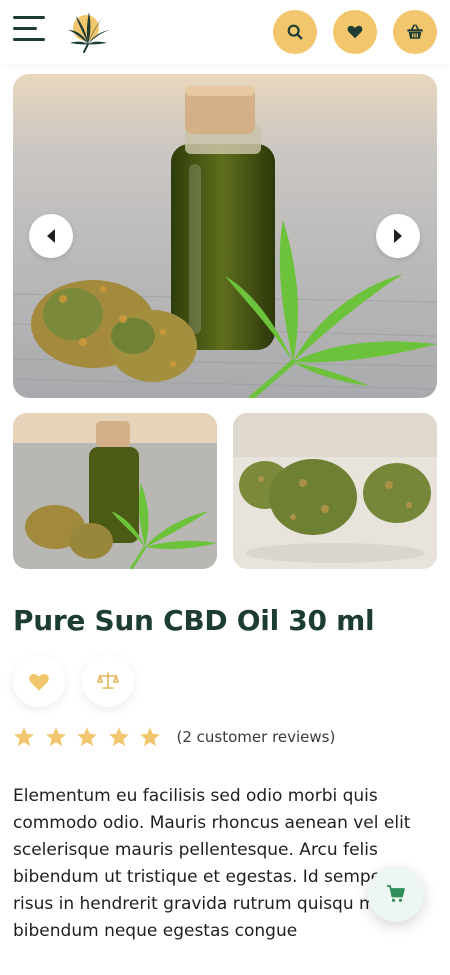 The width and height of the screenshot is (450, 975). I want to click on basket-button, so click(415, 32).